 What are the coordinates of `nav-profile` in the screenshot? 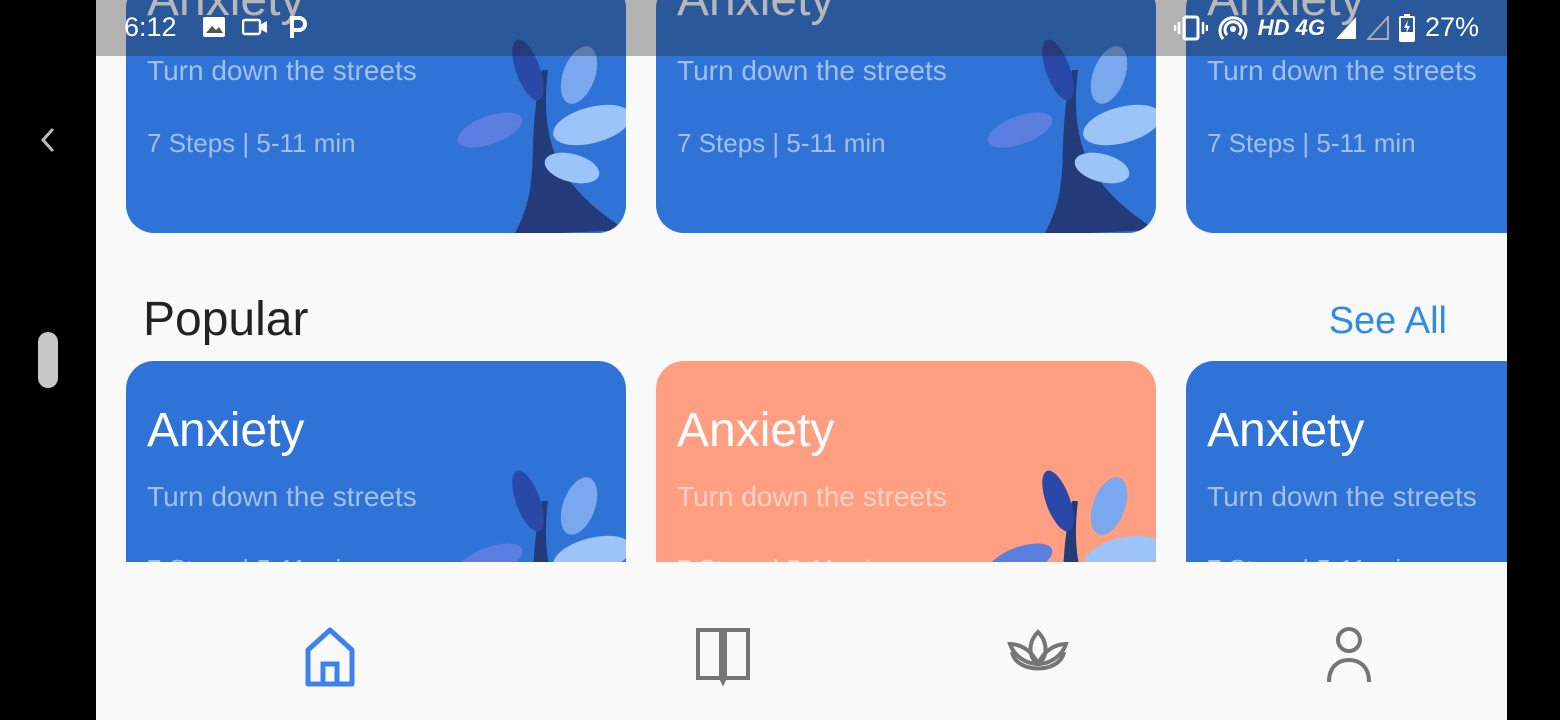 It's located at (1349, 652).